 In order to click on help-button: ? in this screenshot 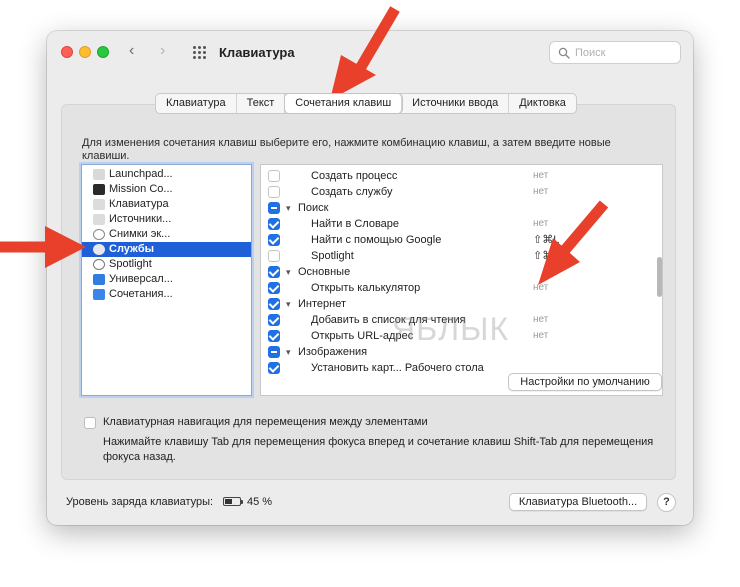, I will do `click(666, 502)`.